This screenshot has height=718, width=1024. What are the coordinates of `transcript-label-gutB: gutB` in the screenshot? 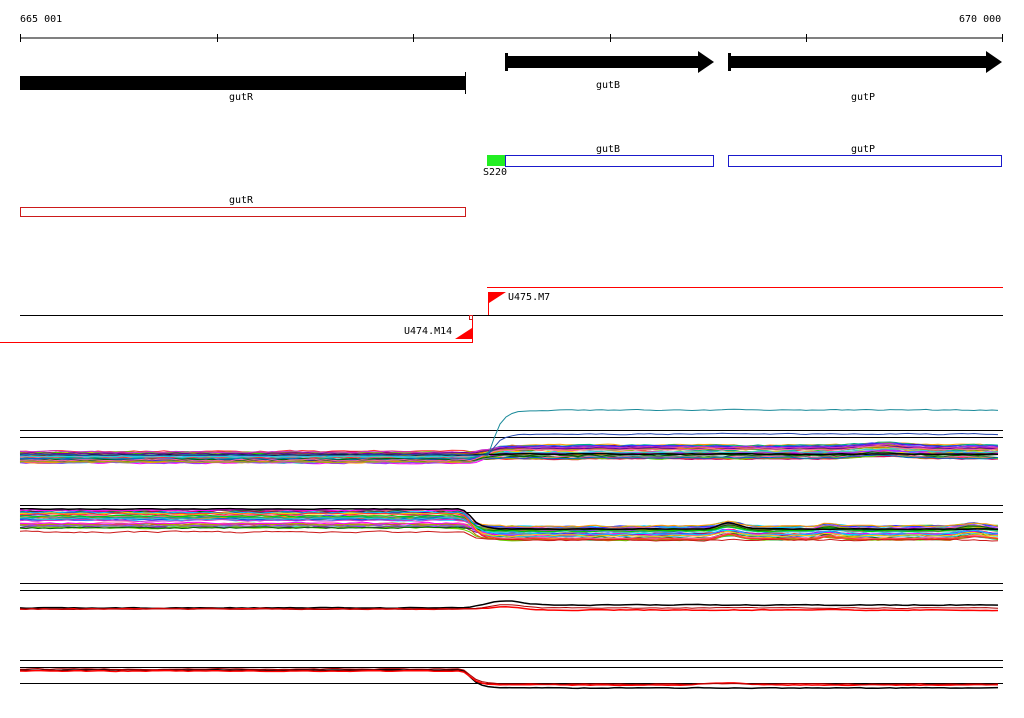 It's located at (608, 149).